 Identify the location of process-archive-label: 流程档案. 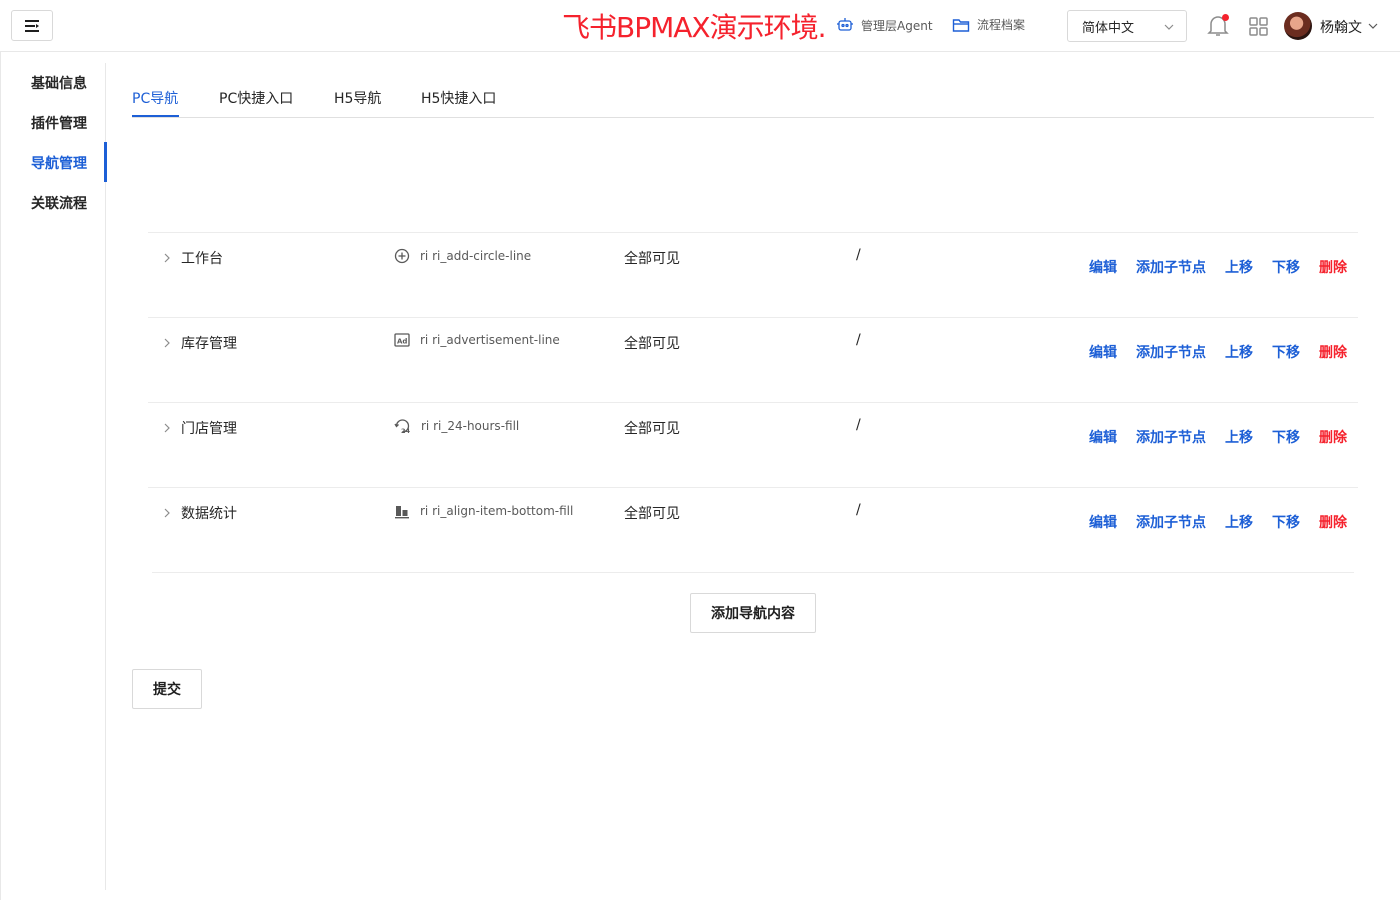
(1001, 25).